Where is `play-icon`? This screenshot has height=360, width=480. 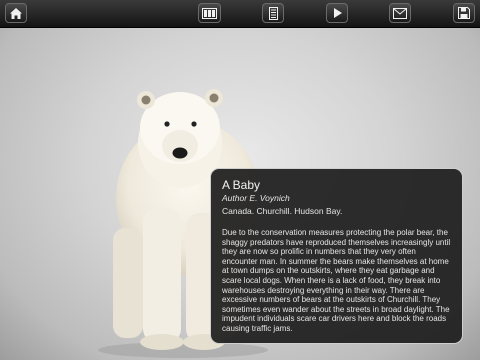 play-icon is located at coordinates (337, 13).